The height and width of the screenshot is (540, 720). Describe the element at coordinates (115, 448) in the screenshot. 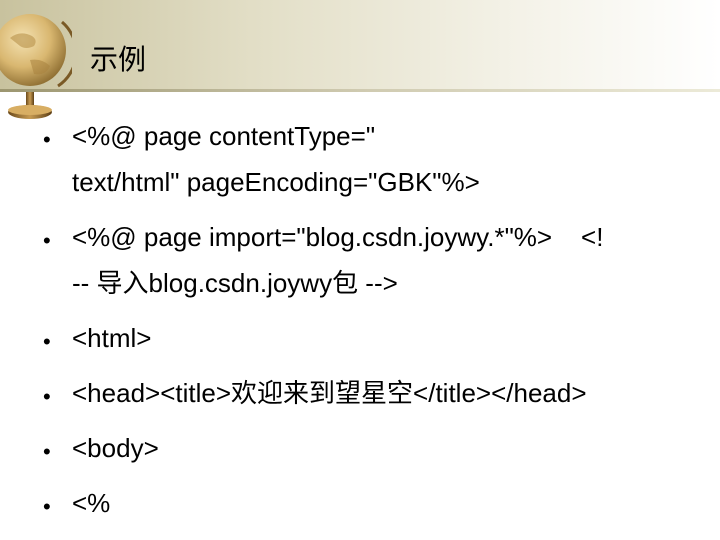

I see `bullet-text-line: <body>` at that location.